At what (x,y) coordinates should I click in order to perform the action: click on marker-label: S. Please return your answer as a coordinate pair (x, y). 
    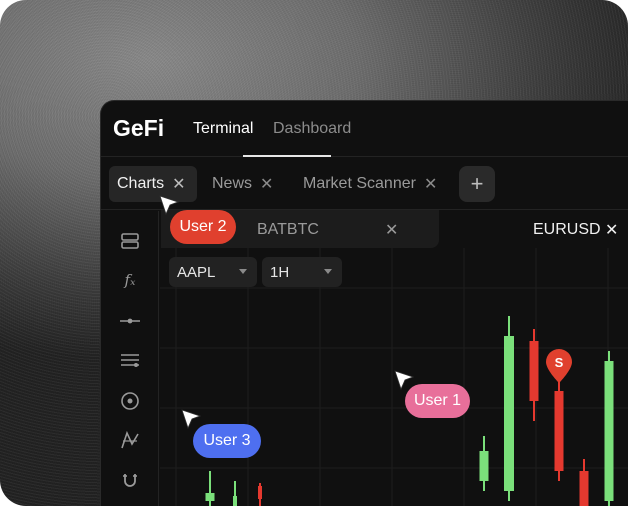
    Looking at the image, I should click on (559, 362).